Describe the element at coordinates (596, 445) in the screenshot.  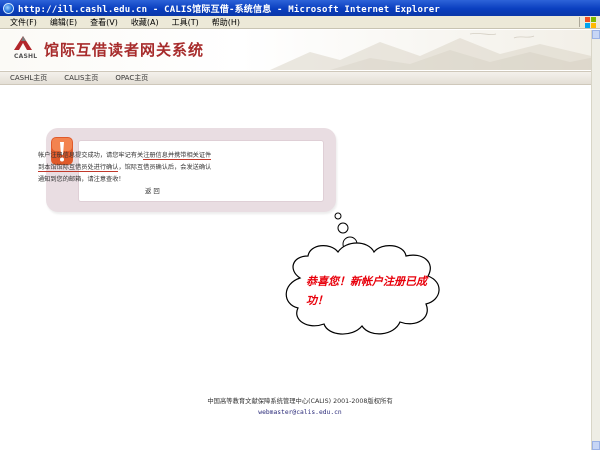
I see `scroll-down-arrow-icon` at that location.